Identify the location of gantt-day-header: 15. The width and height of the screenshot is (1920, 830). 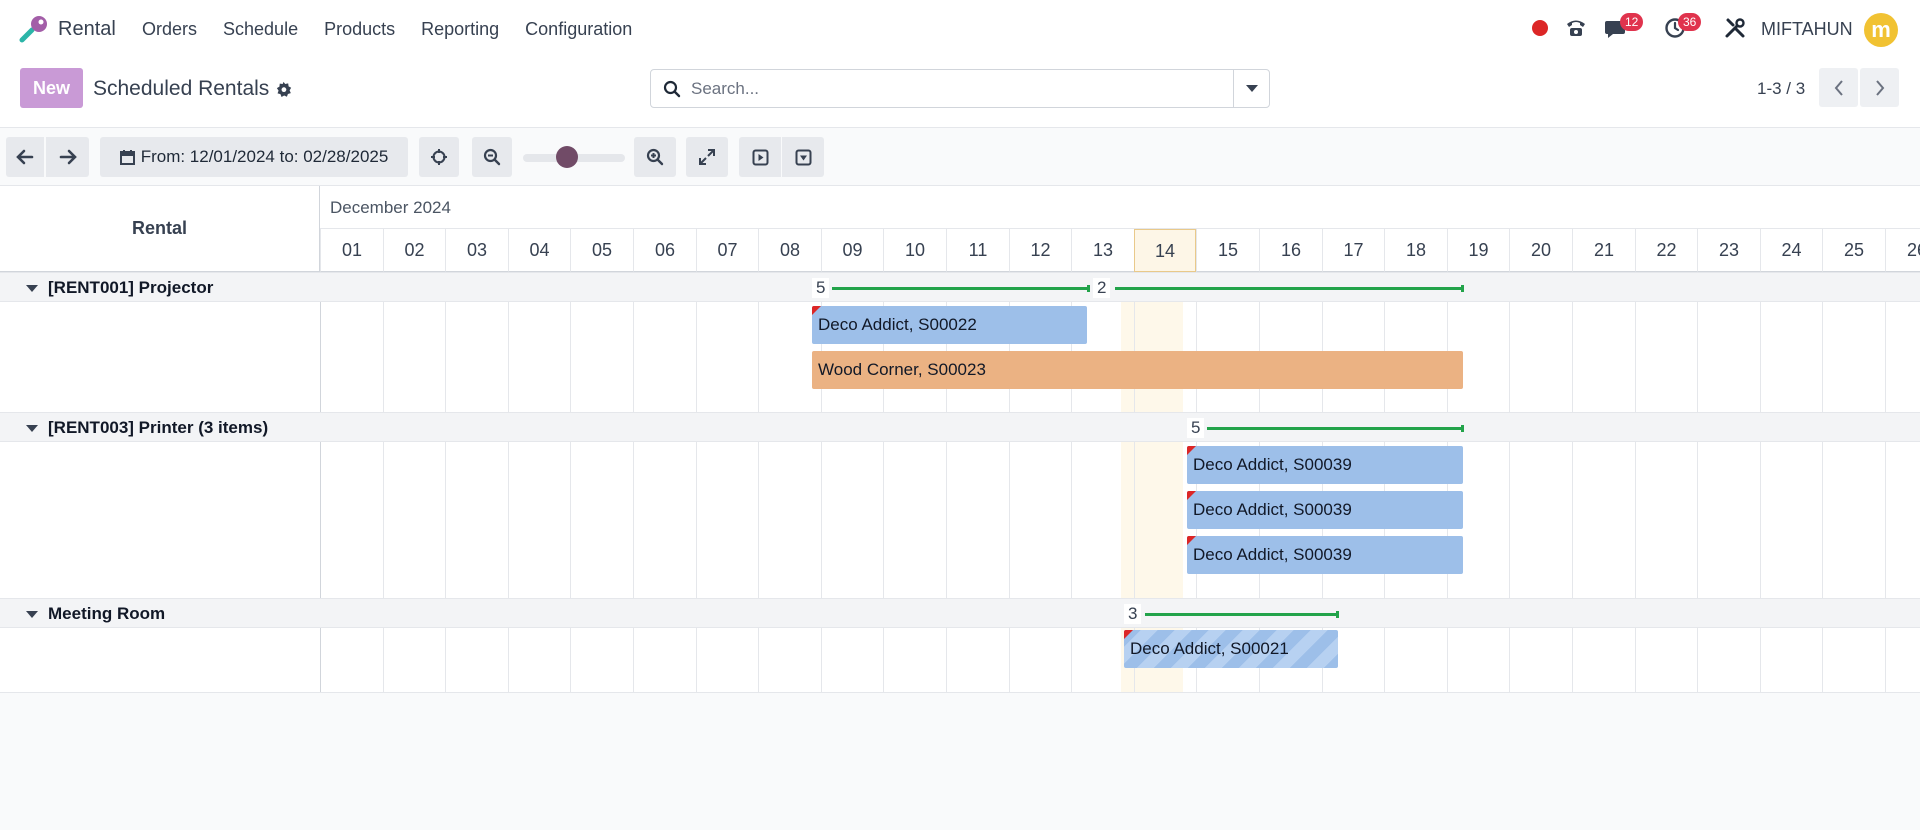
(1227, 250).